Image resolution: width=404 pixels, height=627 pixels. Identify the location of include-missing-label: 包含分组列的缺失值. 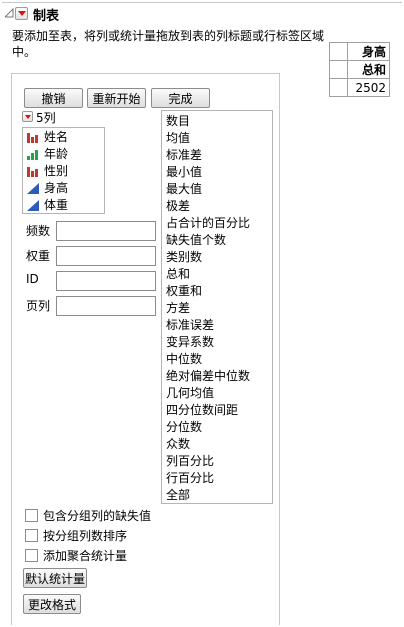
(97, 516).